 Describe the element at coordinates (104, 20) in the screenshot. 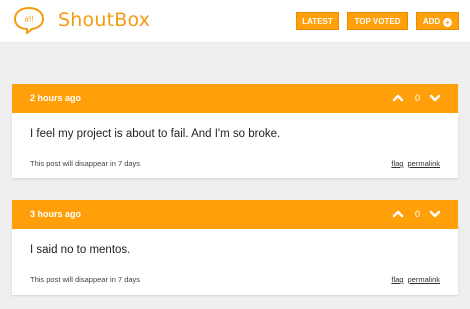

I see `brand-title: ShoutBox` at that location.